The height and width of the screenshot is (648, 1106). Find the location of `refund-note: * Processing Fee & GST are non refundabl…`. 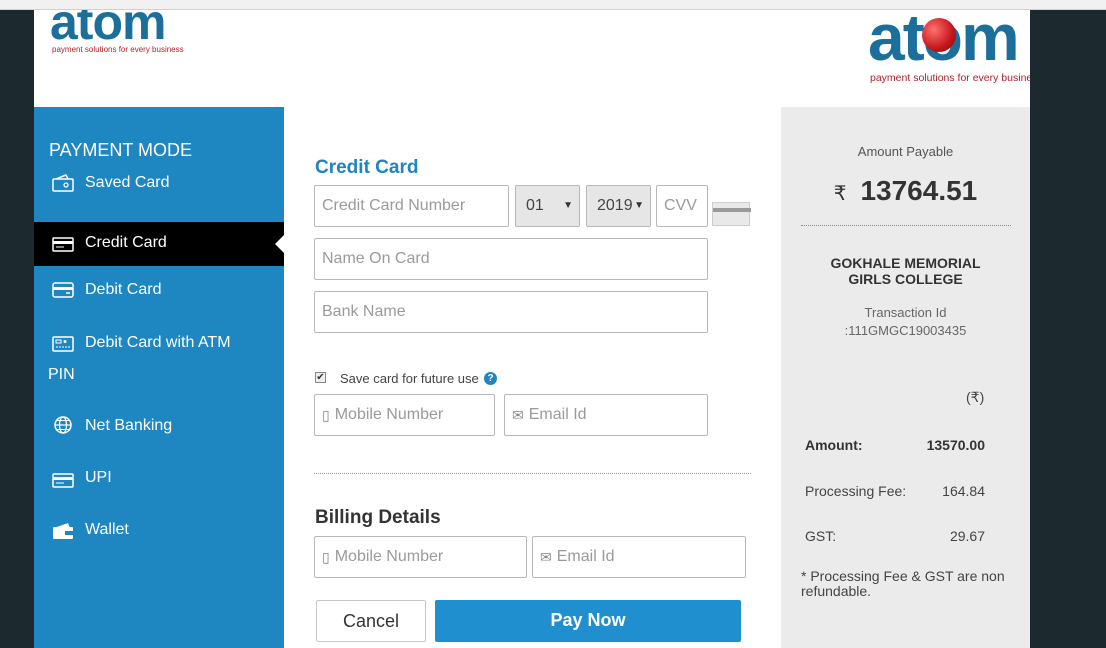

refund-note: * Processing Fee & GST are non refundabl… is located at coordinates (903, 583).